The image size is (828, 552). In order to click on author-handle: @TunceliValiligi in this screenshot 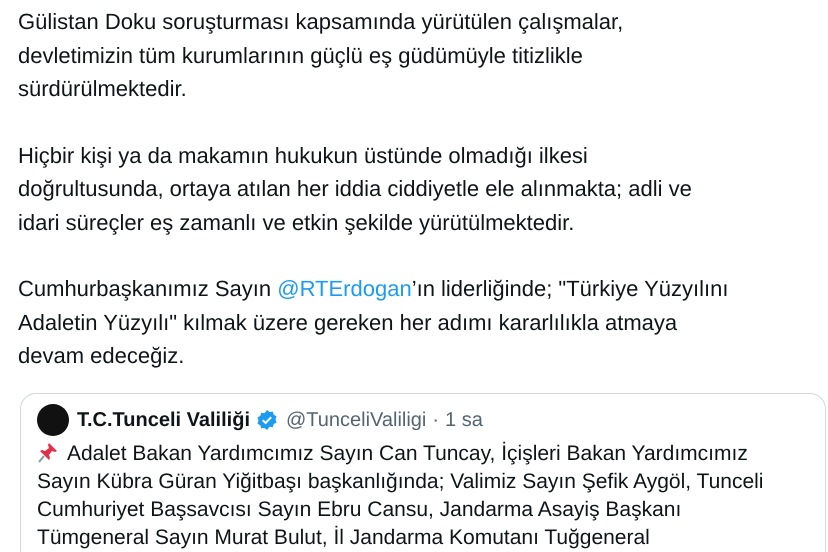, I will do `click(356, 420)`.